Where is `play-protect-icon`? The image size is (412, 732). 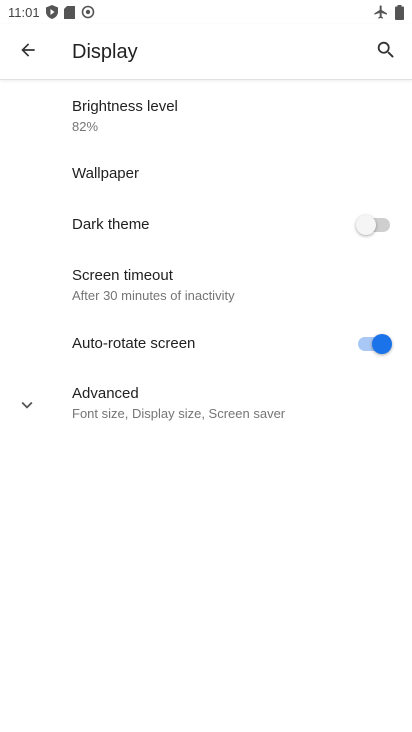 play-protect-icon is located at coordinates (51, 12).